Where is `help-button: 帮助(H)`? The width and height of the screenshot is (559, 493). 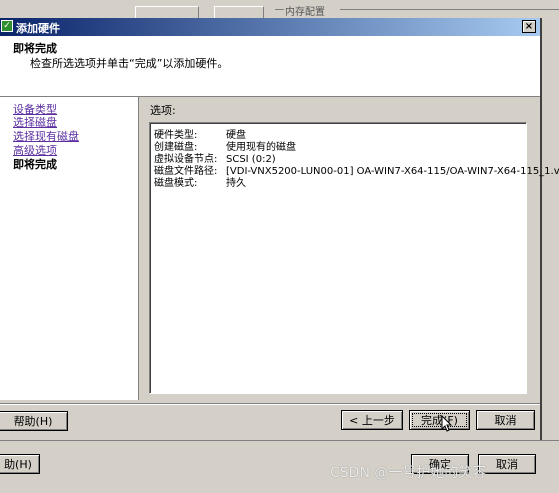
help-button: 帮助(H) is located at coordinates (34, 421).